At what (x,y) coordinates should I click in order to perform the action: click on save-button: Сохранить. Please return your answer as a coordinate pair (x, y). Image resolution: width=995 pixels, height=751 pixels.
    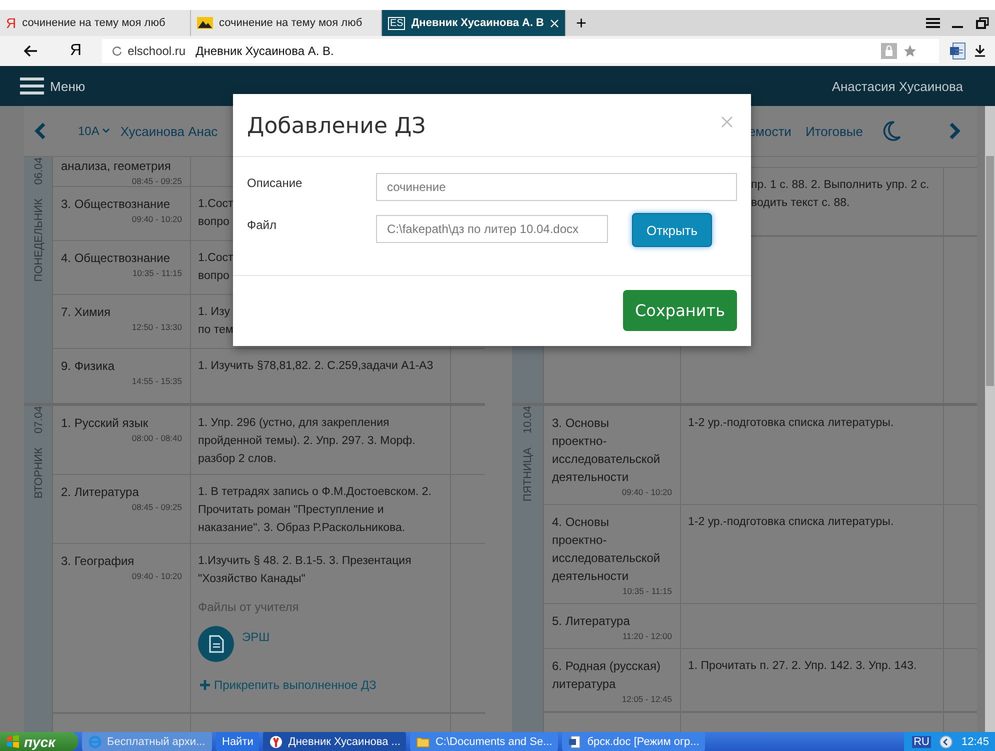
    Looking at the image, I should click on (680, 310).